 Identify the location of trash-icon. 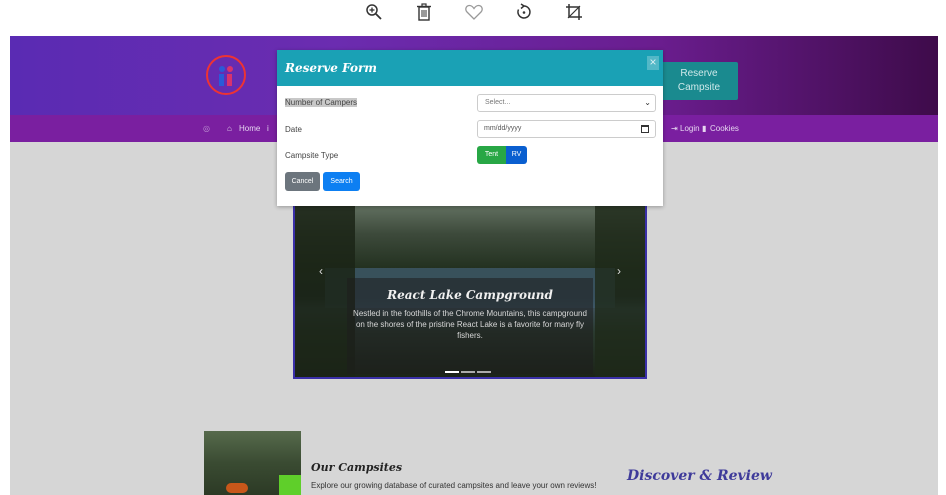
(424, 12).